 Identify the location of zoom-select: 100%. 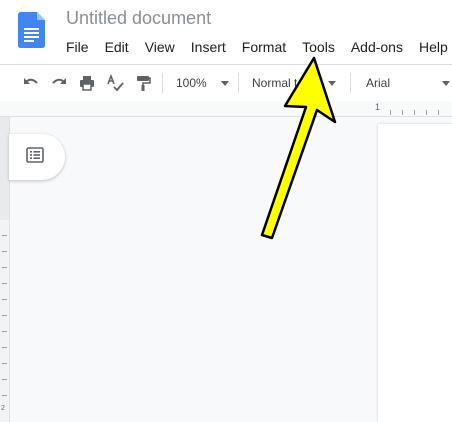
(201, 83).